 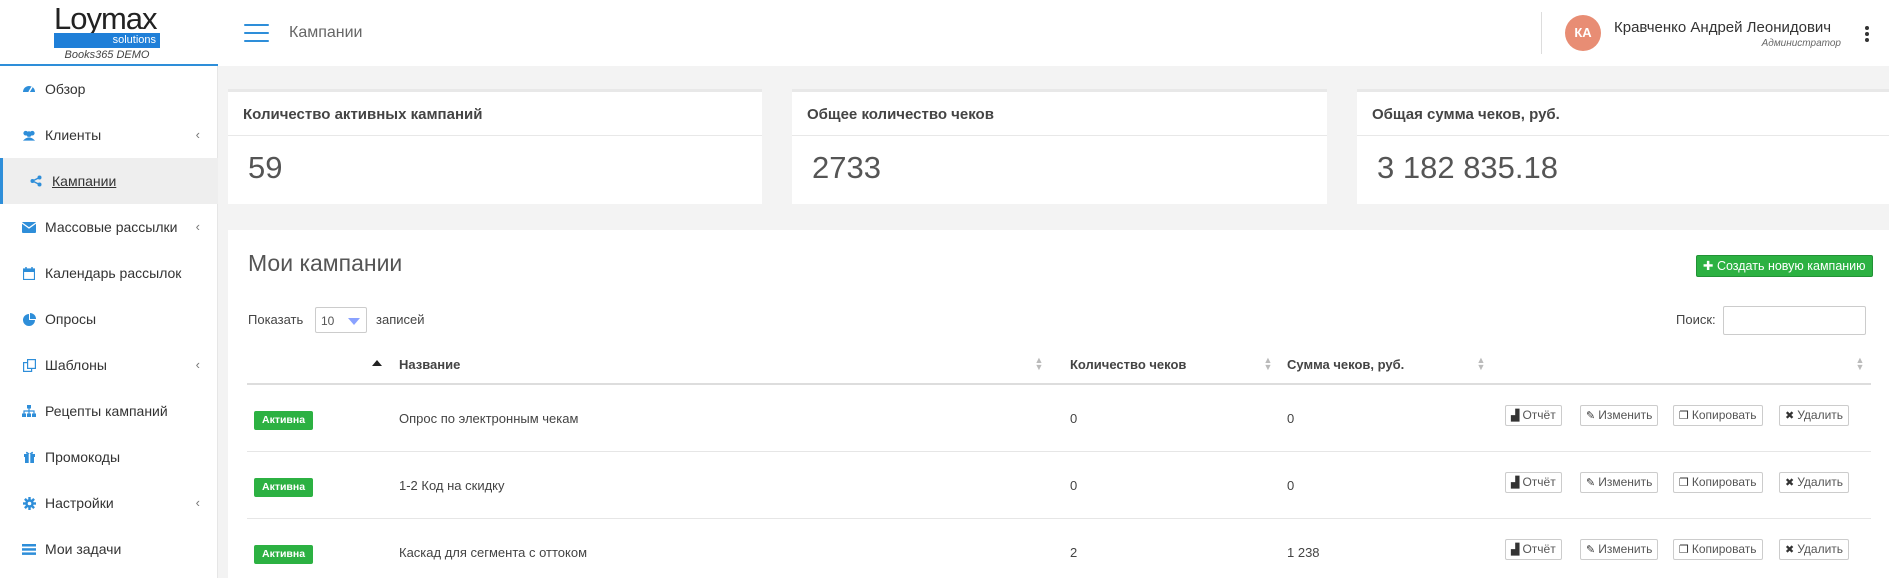 What do you see at coordinates (1059, 114) in the screenshot?
I see `stat-title: Общее количество чеков` at bounding box center [1059, 114].